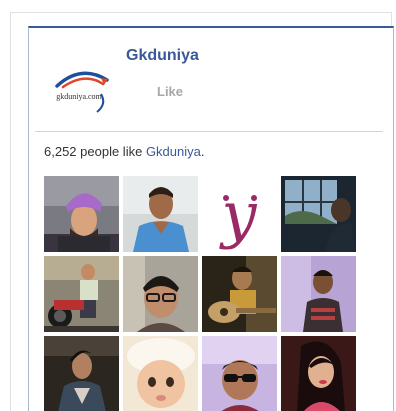 The image size is (396, 411). I want to click on likes-period: ., so click(202, 151).